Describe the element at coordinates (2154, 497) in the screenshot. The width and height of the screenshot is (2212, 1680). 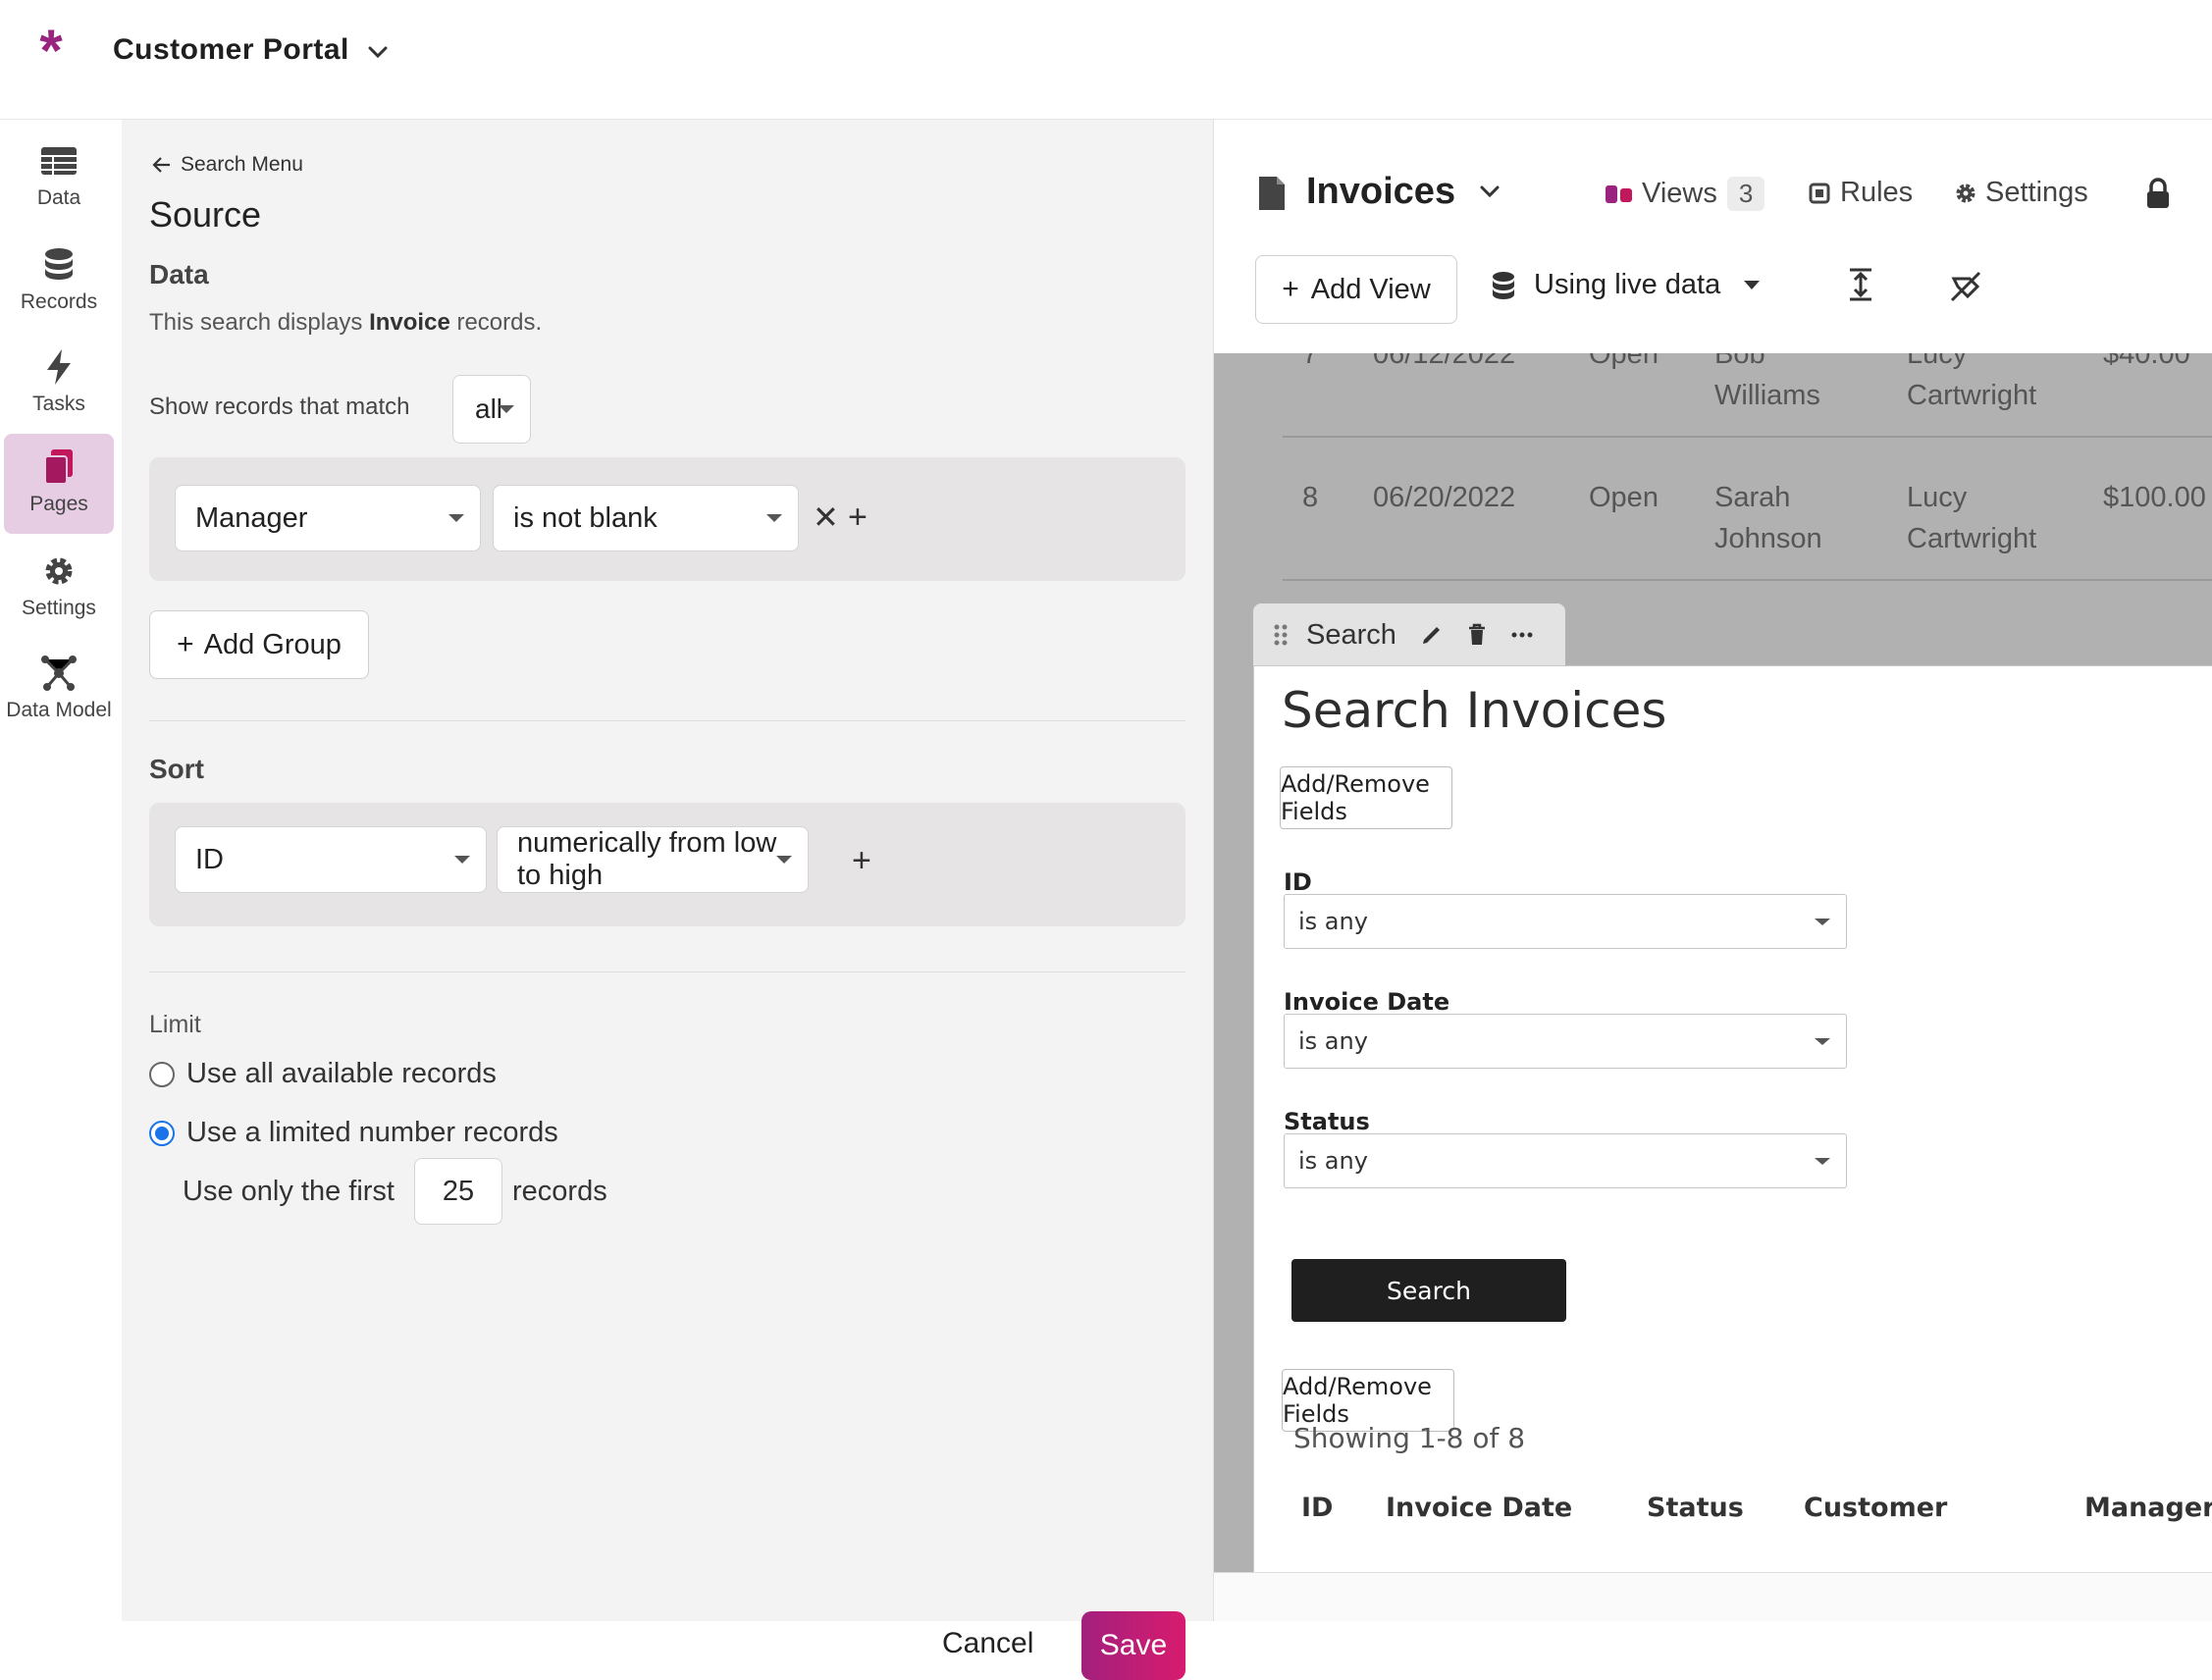
I see `cell-amount: $100.00` at that location.